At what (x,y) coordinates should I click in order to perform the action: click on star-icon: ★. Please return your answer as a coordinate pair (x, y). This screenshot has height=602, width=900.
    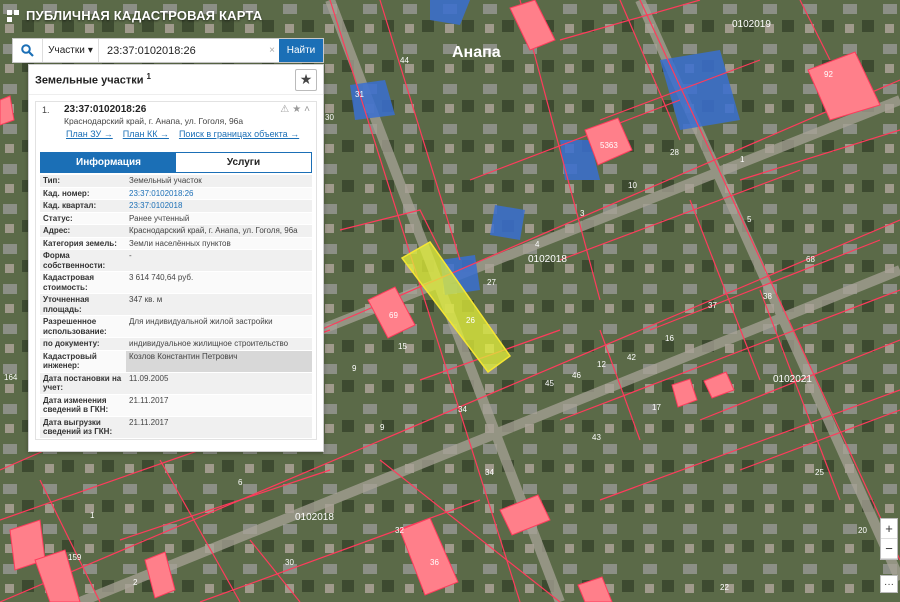
    Looking at the image, I should click on (296, 109).